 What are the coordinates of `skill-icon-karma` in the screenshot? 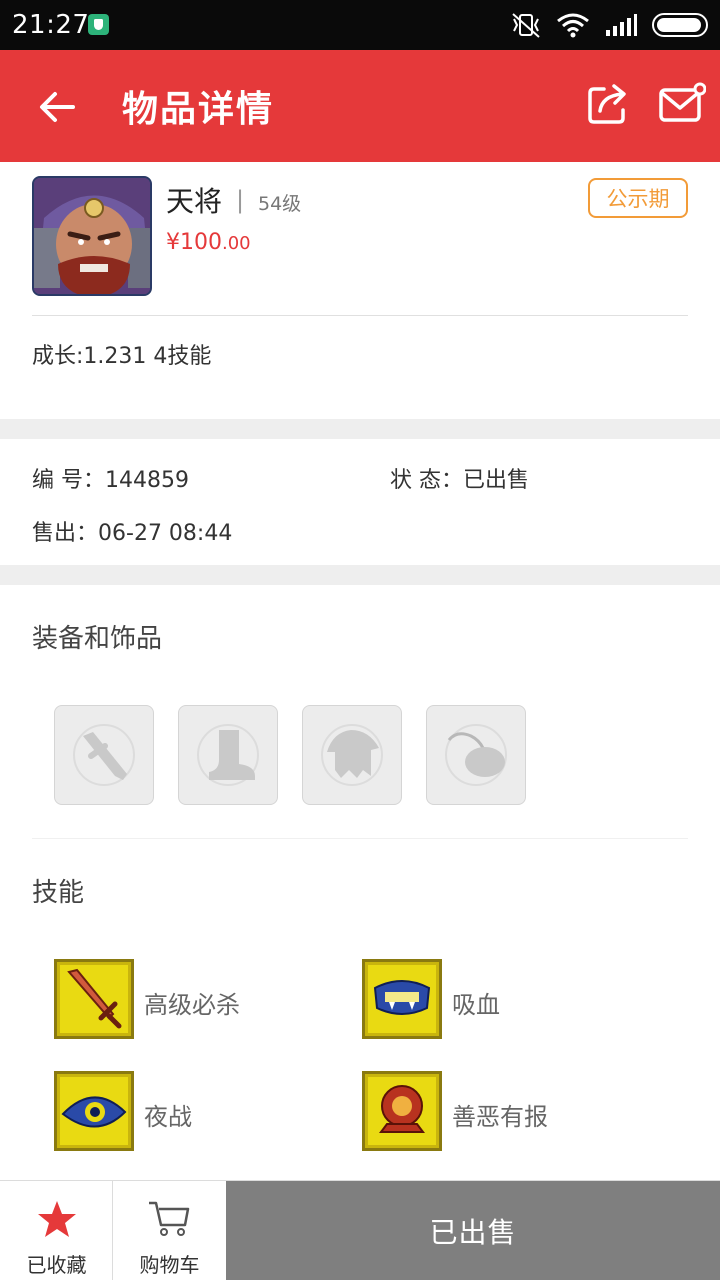 It's located at (402, 1111).